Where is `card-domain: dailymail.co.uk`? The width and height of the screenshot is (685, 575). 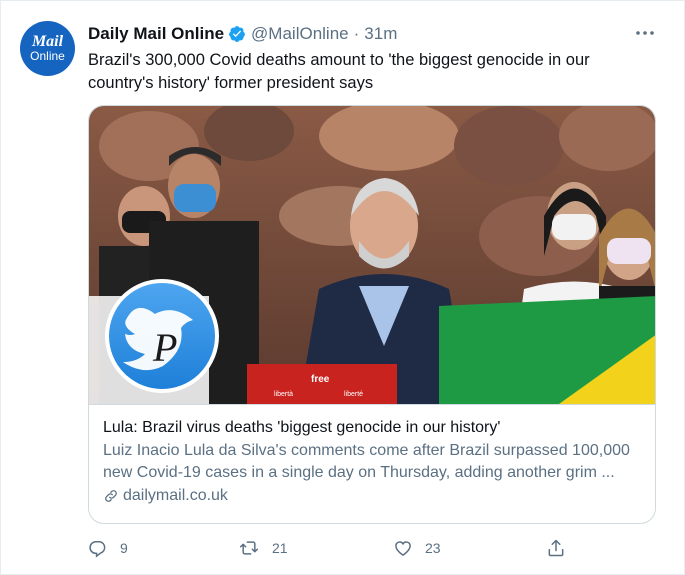
card-domain: dailymail.co.uk is located at coordinates (373, 496).